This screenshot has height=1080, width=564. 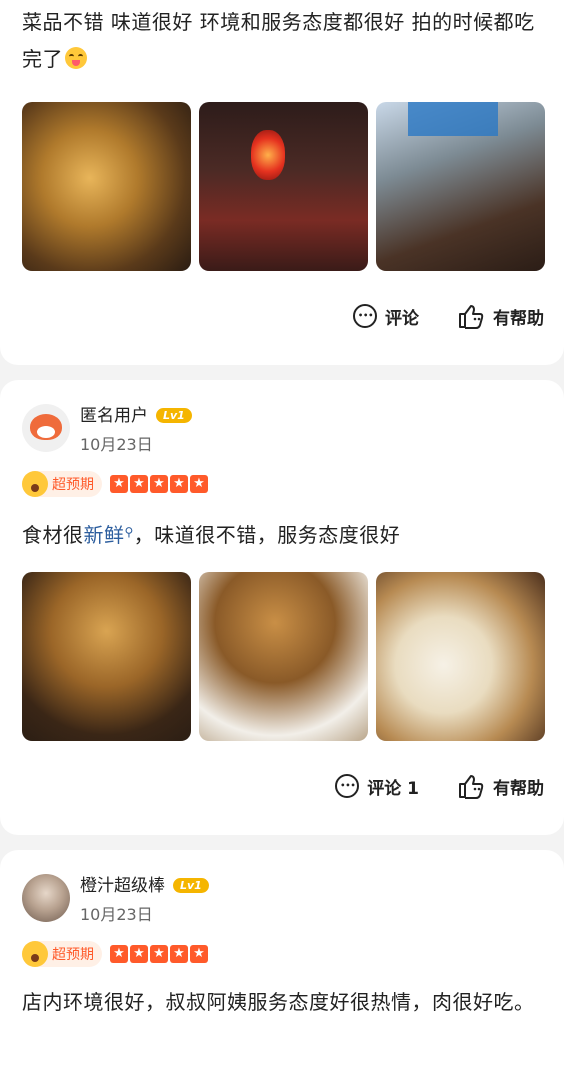 I want to click on search-icon: ⚲, so click(x=129, y=532).